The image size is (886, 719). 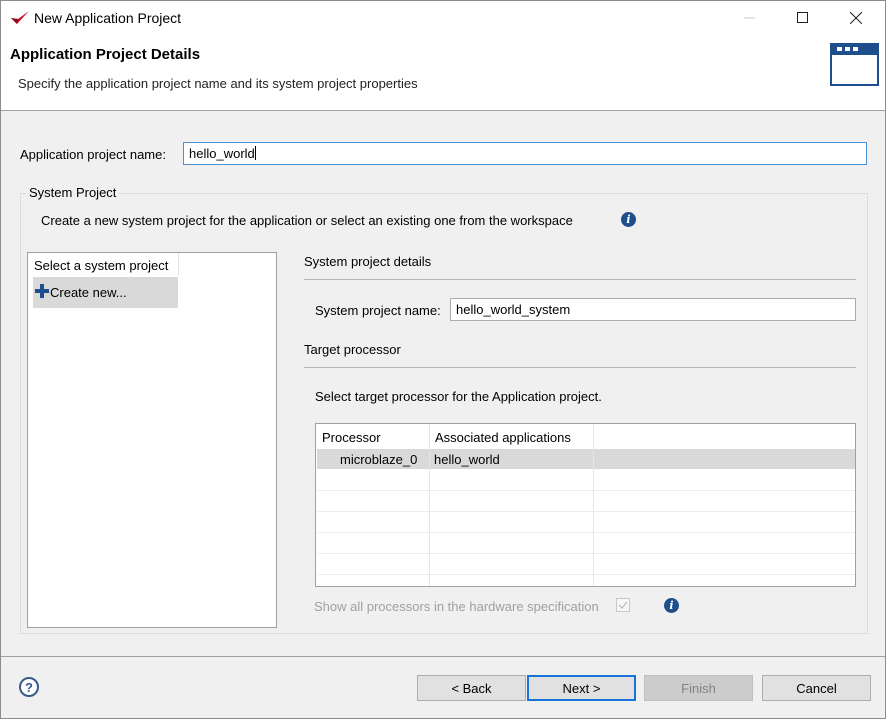 I want to click on column-header-associated-applications: Associated applications, so click(x=503, y=437).